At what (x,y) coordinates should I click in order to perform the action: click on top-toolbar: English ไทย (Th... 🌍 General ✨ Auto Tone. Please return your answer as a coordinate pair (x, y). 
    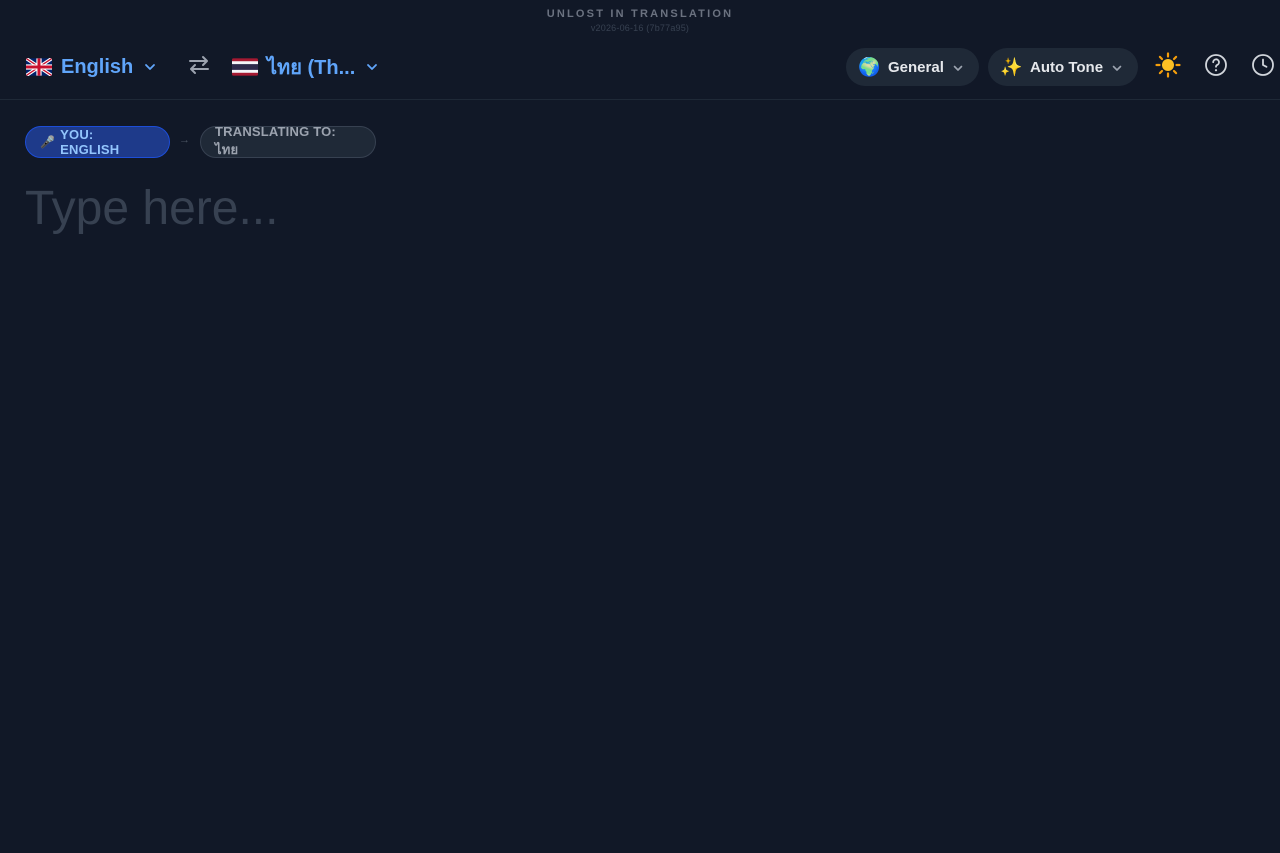
    Looking at the image, I should click on (640, 67).